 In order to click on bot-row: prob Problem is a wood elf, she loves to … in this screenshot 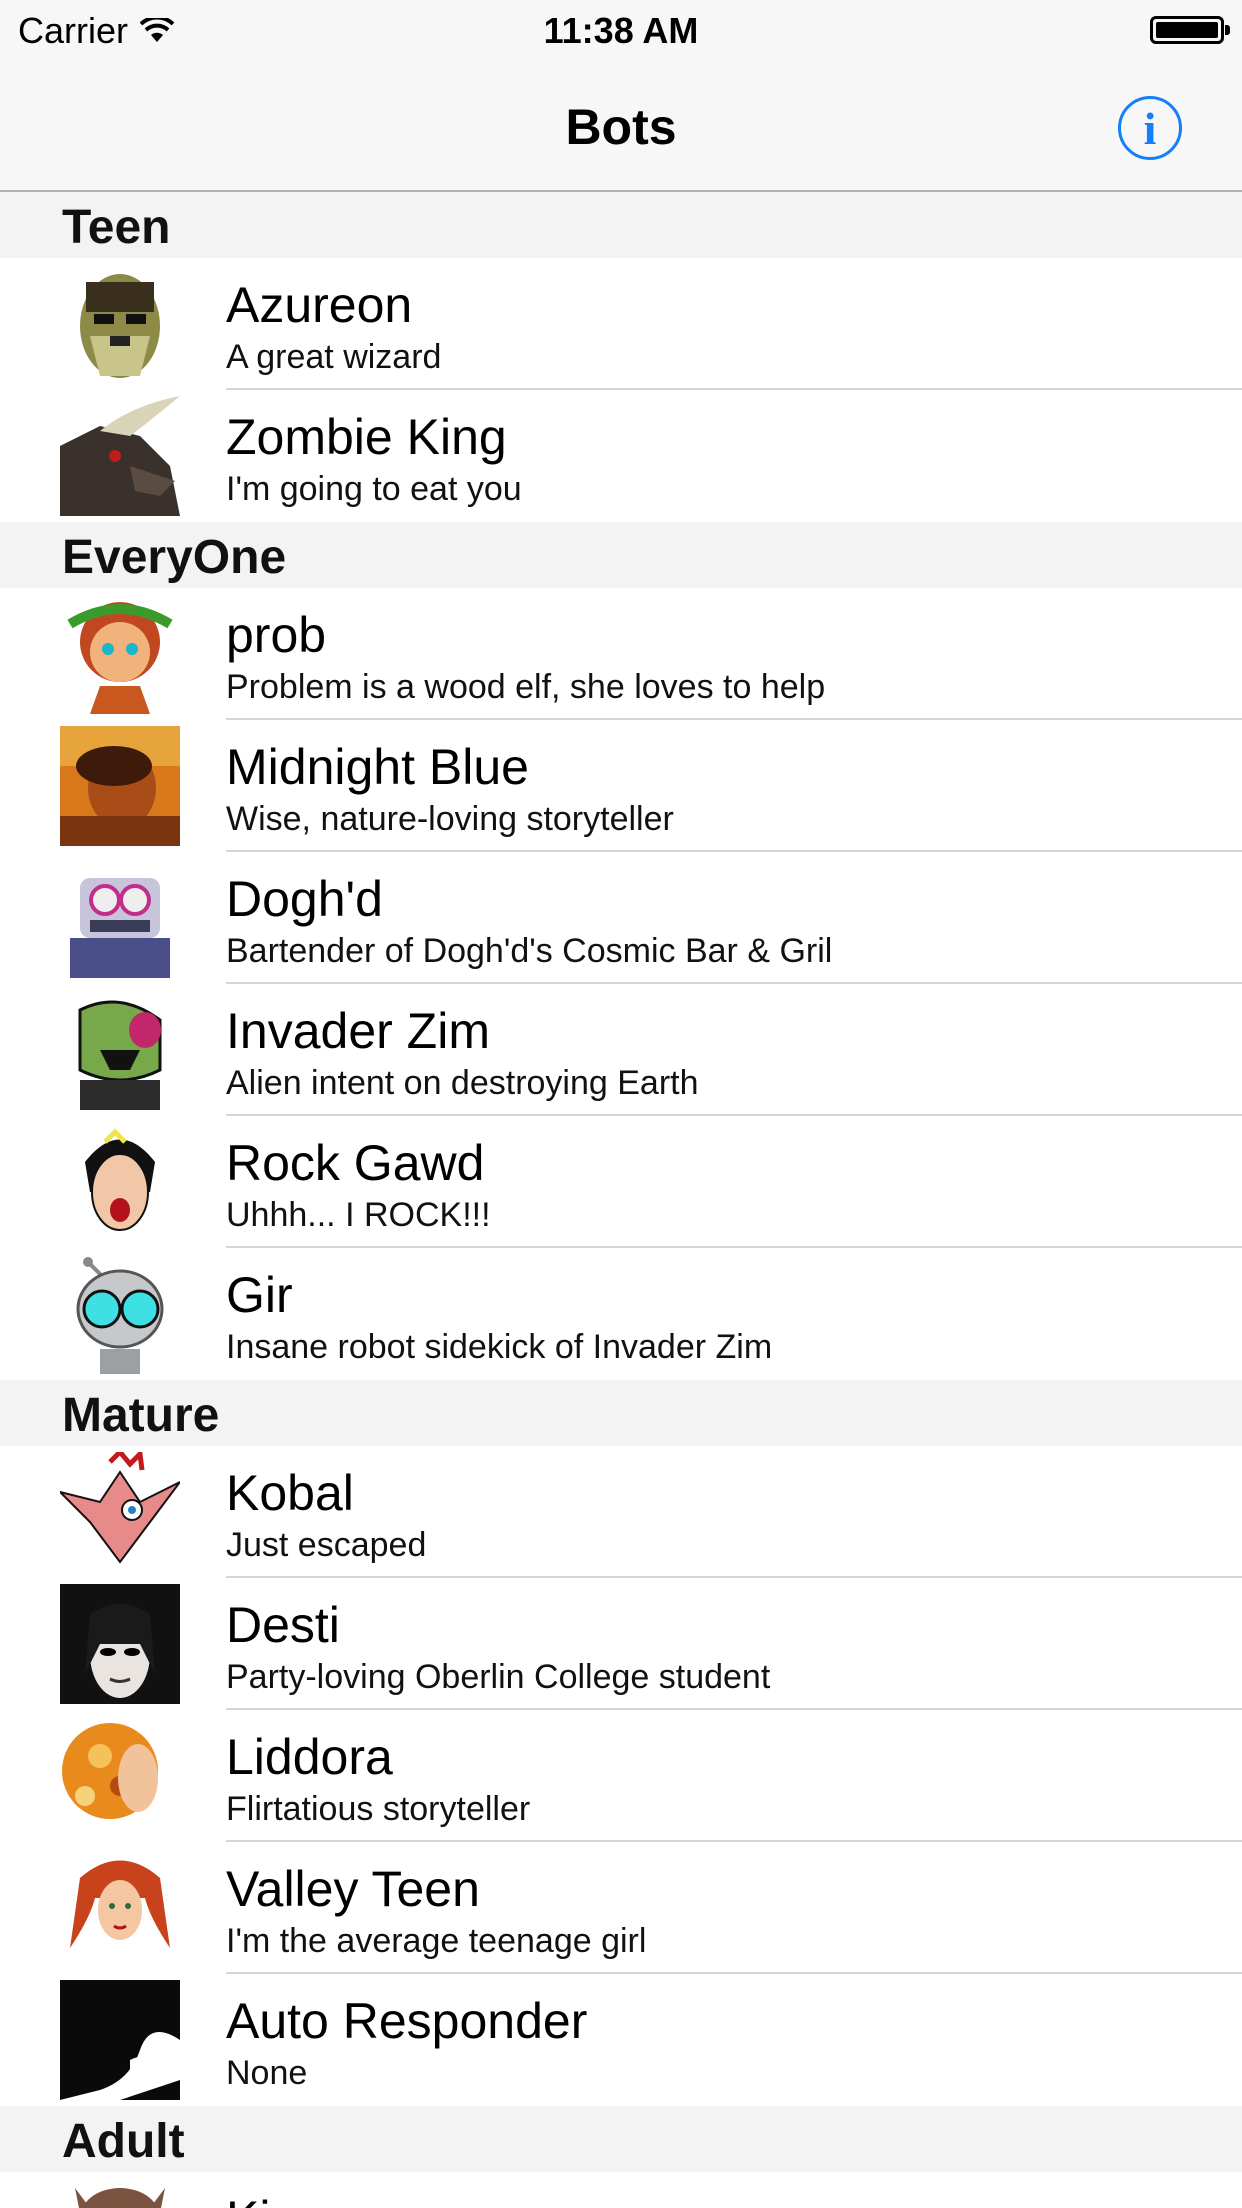, I will do `click(621, 654)`.